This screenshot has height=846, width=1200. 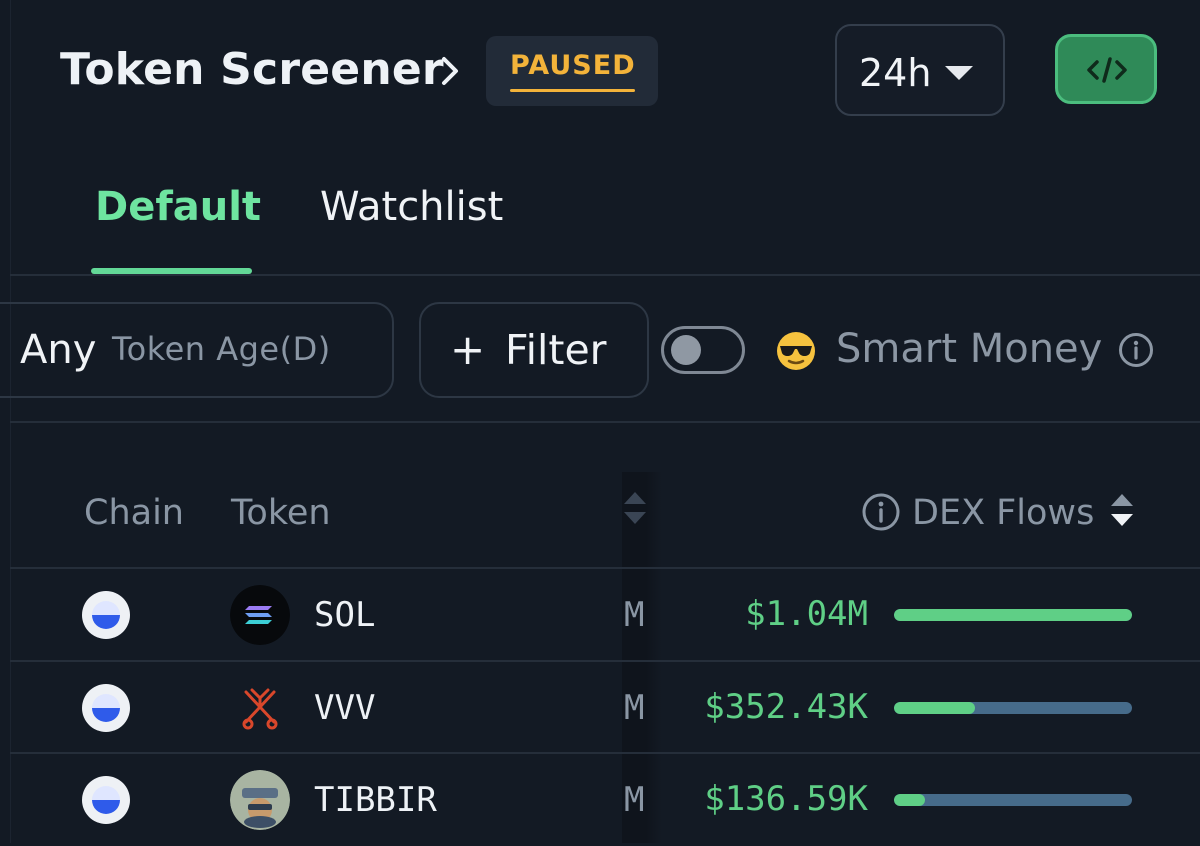 I want to click on status-badge: PAUSED, so click(x=572, y=71).